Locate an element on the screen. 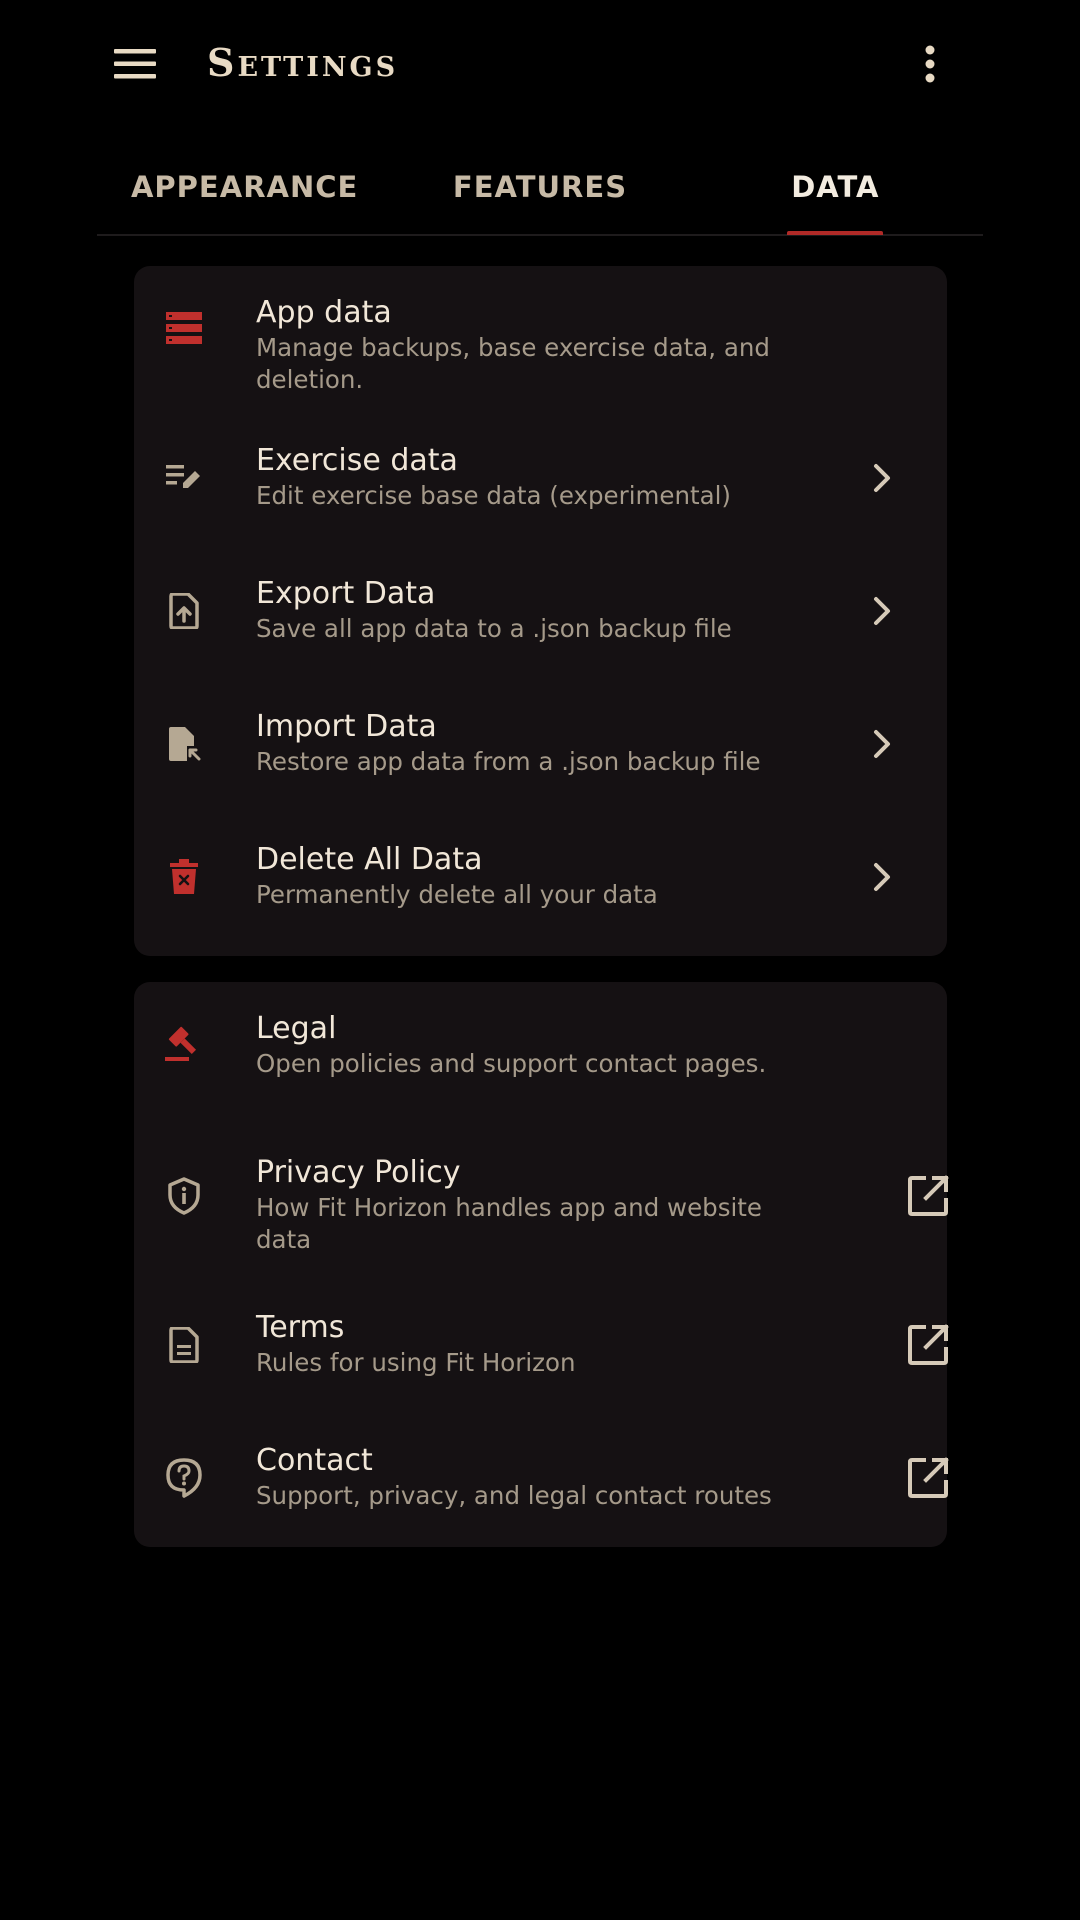  hamburger-menu-icon is located at coordinates (135, 64).